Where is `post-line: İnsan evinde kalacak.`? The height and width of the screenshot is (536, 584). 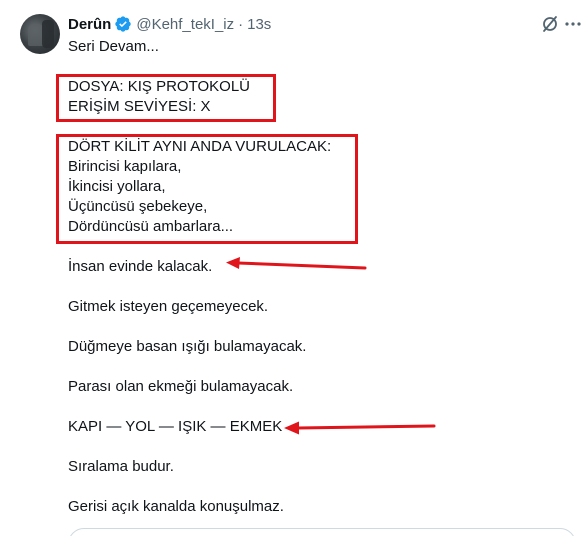
post-line: İnsan evinde kalacak. is located at coordinates (140, 266).